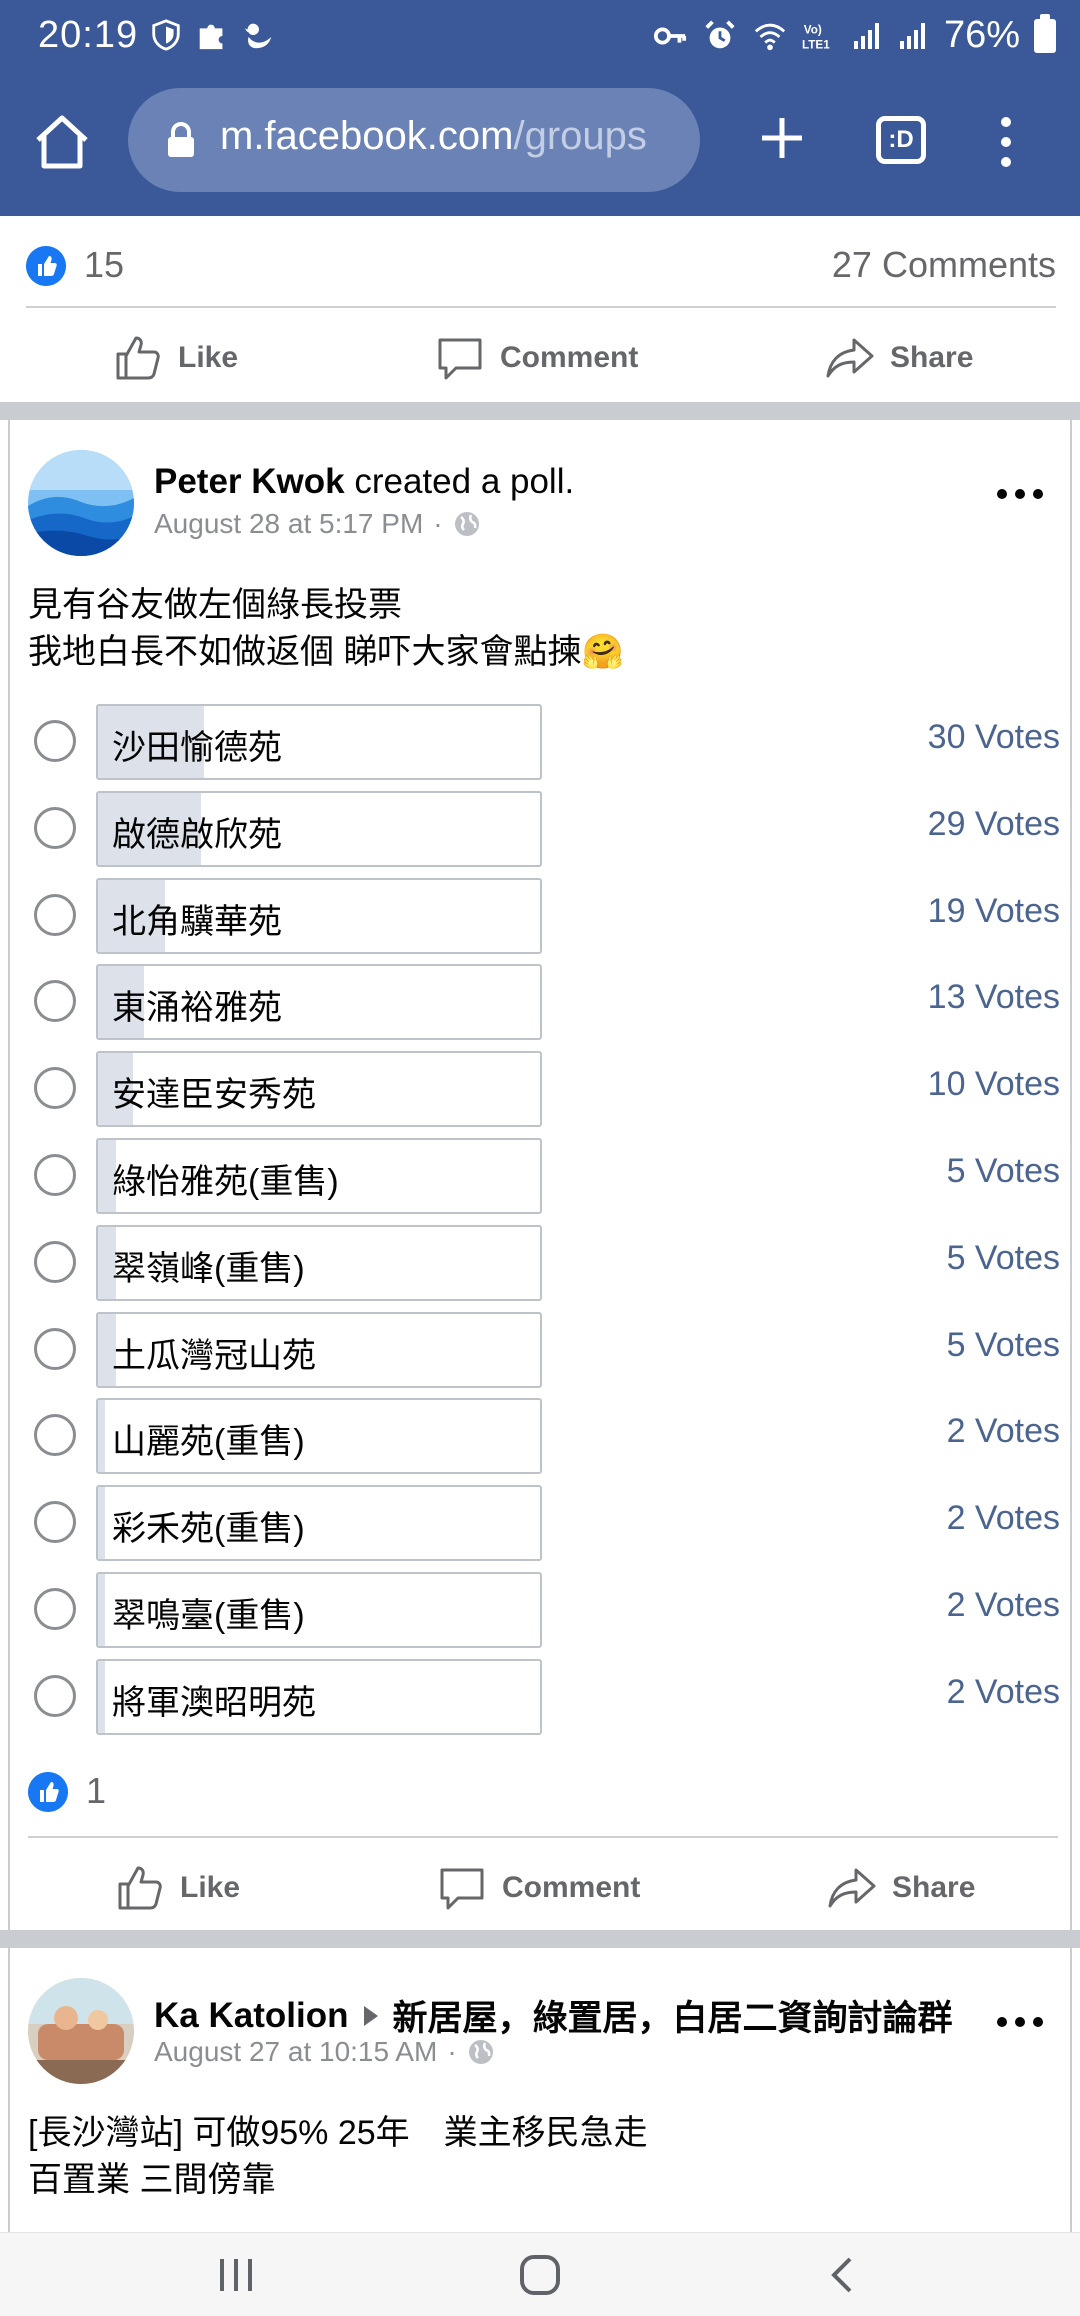  What do you see at coordinates (104, 265) in the screenshot?
I see `reaction-count: 15` at bounding box center [104, 265].